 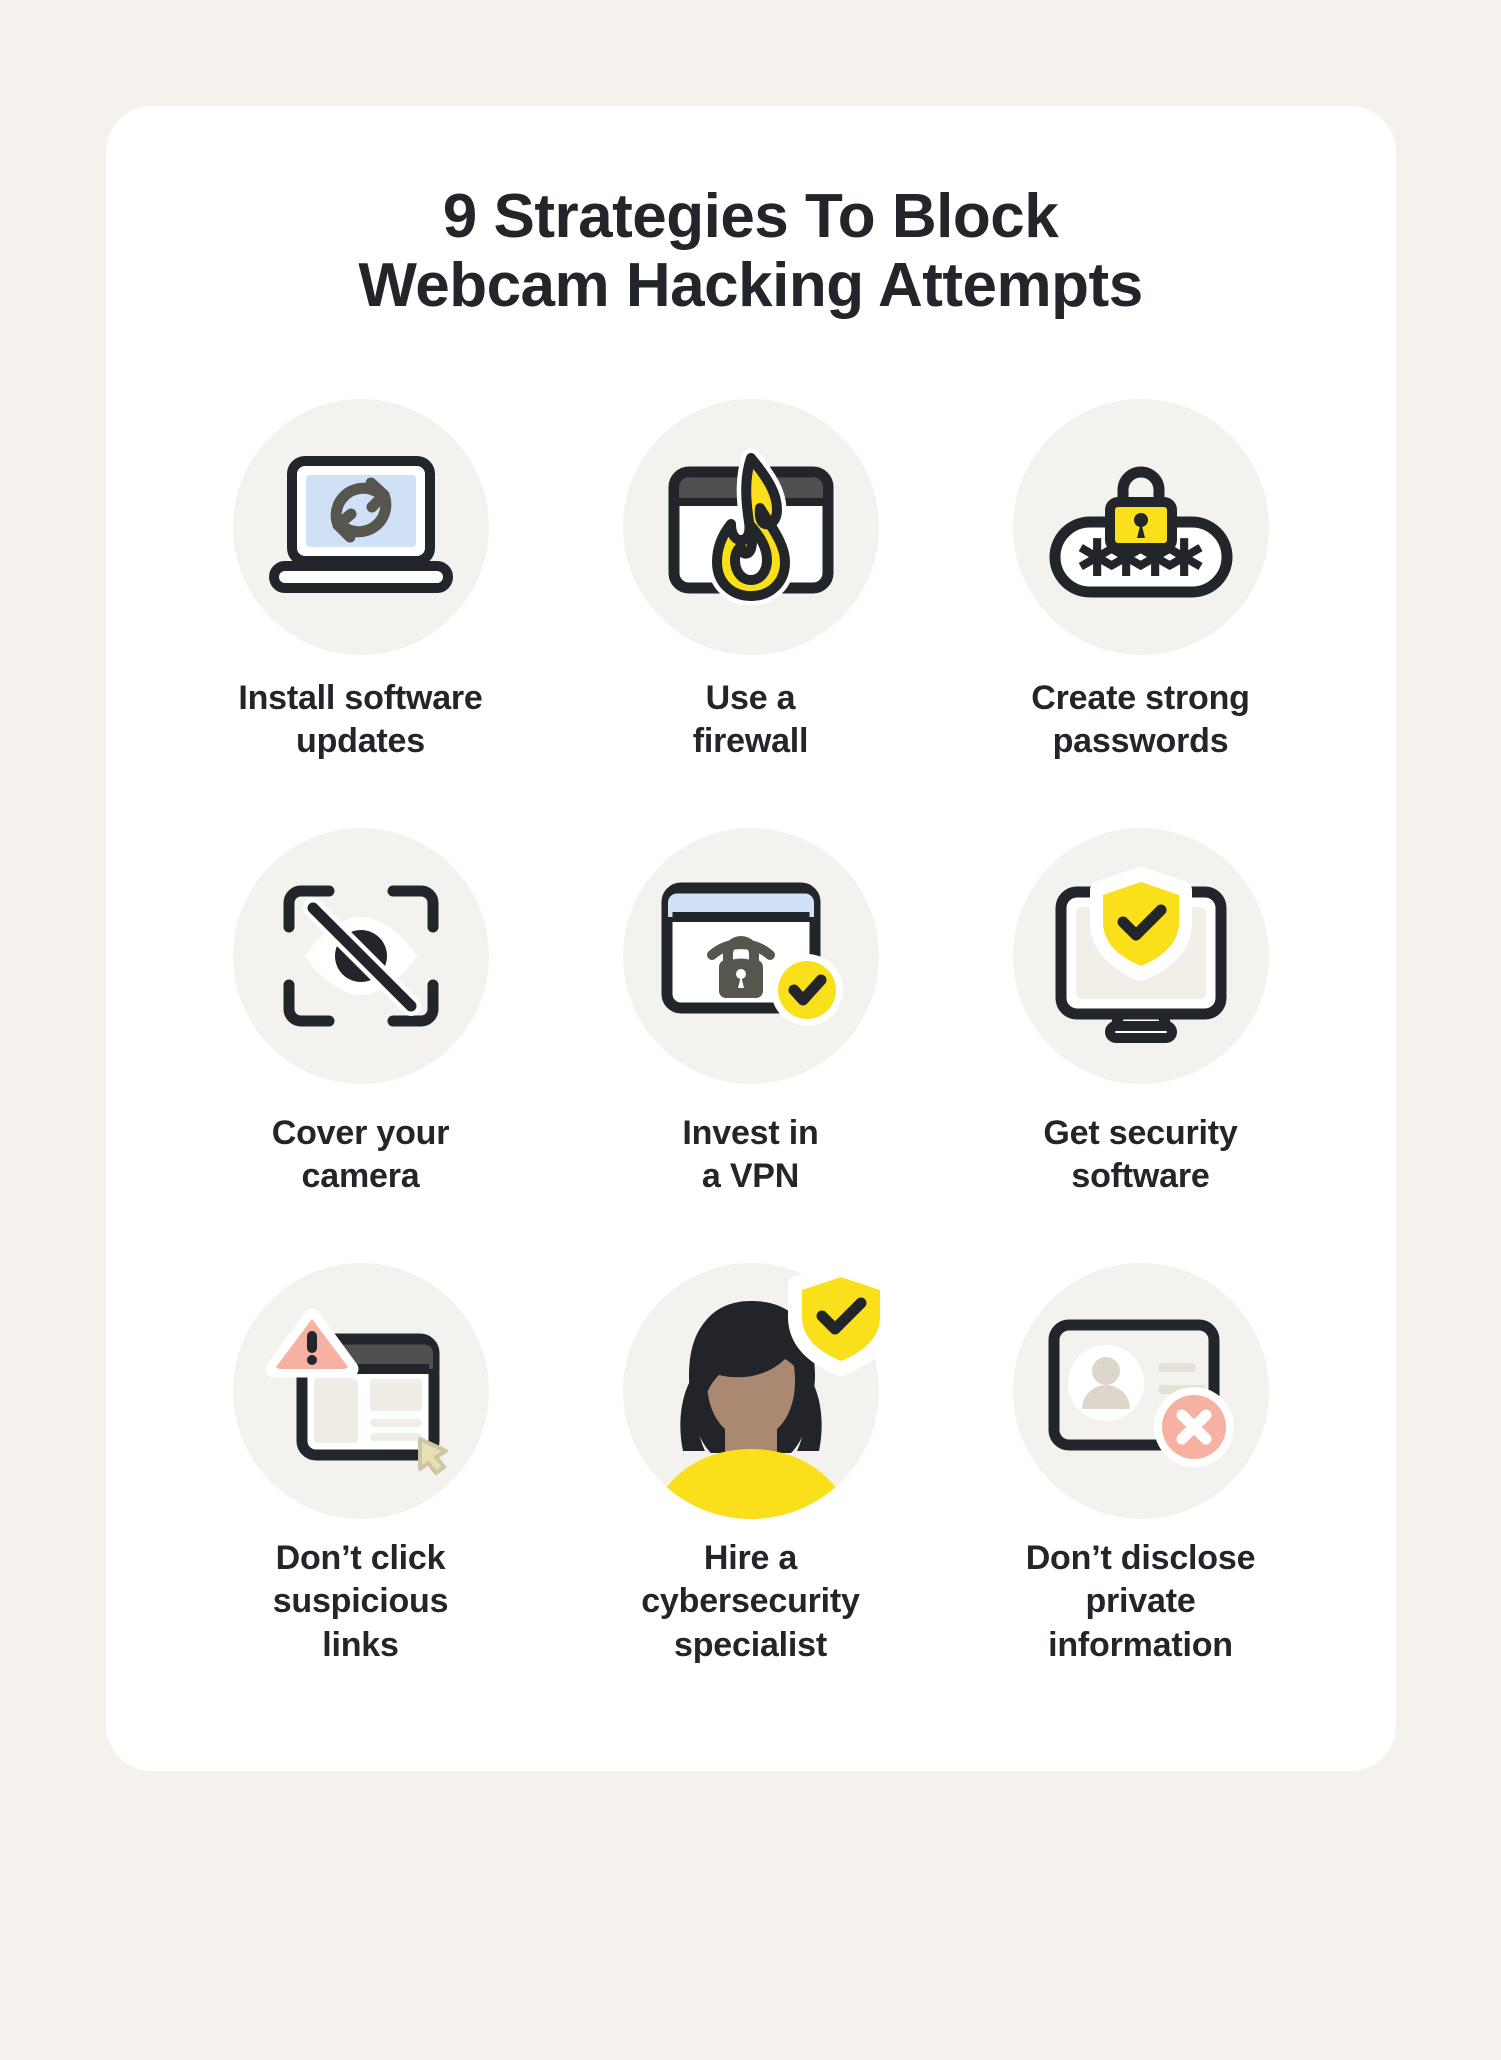 I want to click on eye-off-camera-icon, so click(x=361, y=956).